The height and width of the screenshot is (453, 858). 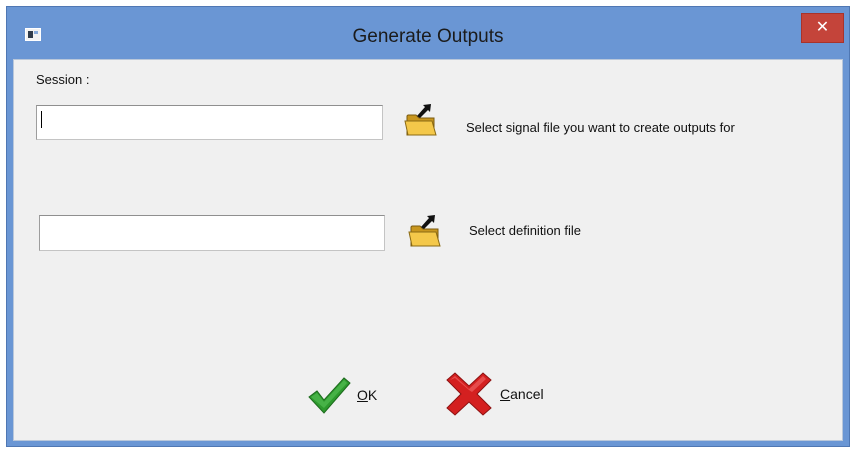 What do you see at coordinates (469, 394) in the screenshot?
I see `red-x-icon` at bounding box center [469, 394].